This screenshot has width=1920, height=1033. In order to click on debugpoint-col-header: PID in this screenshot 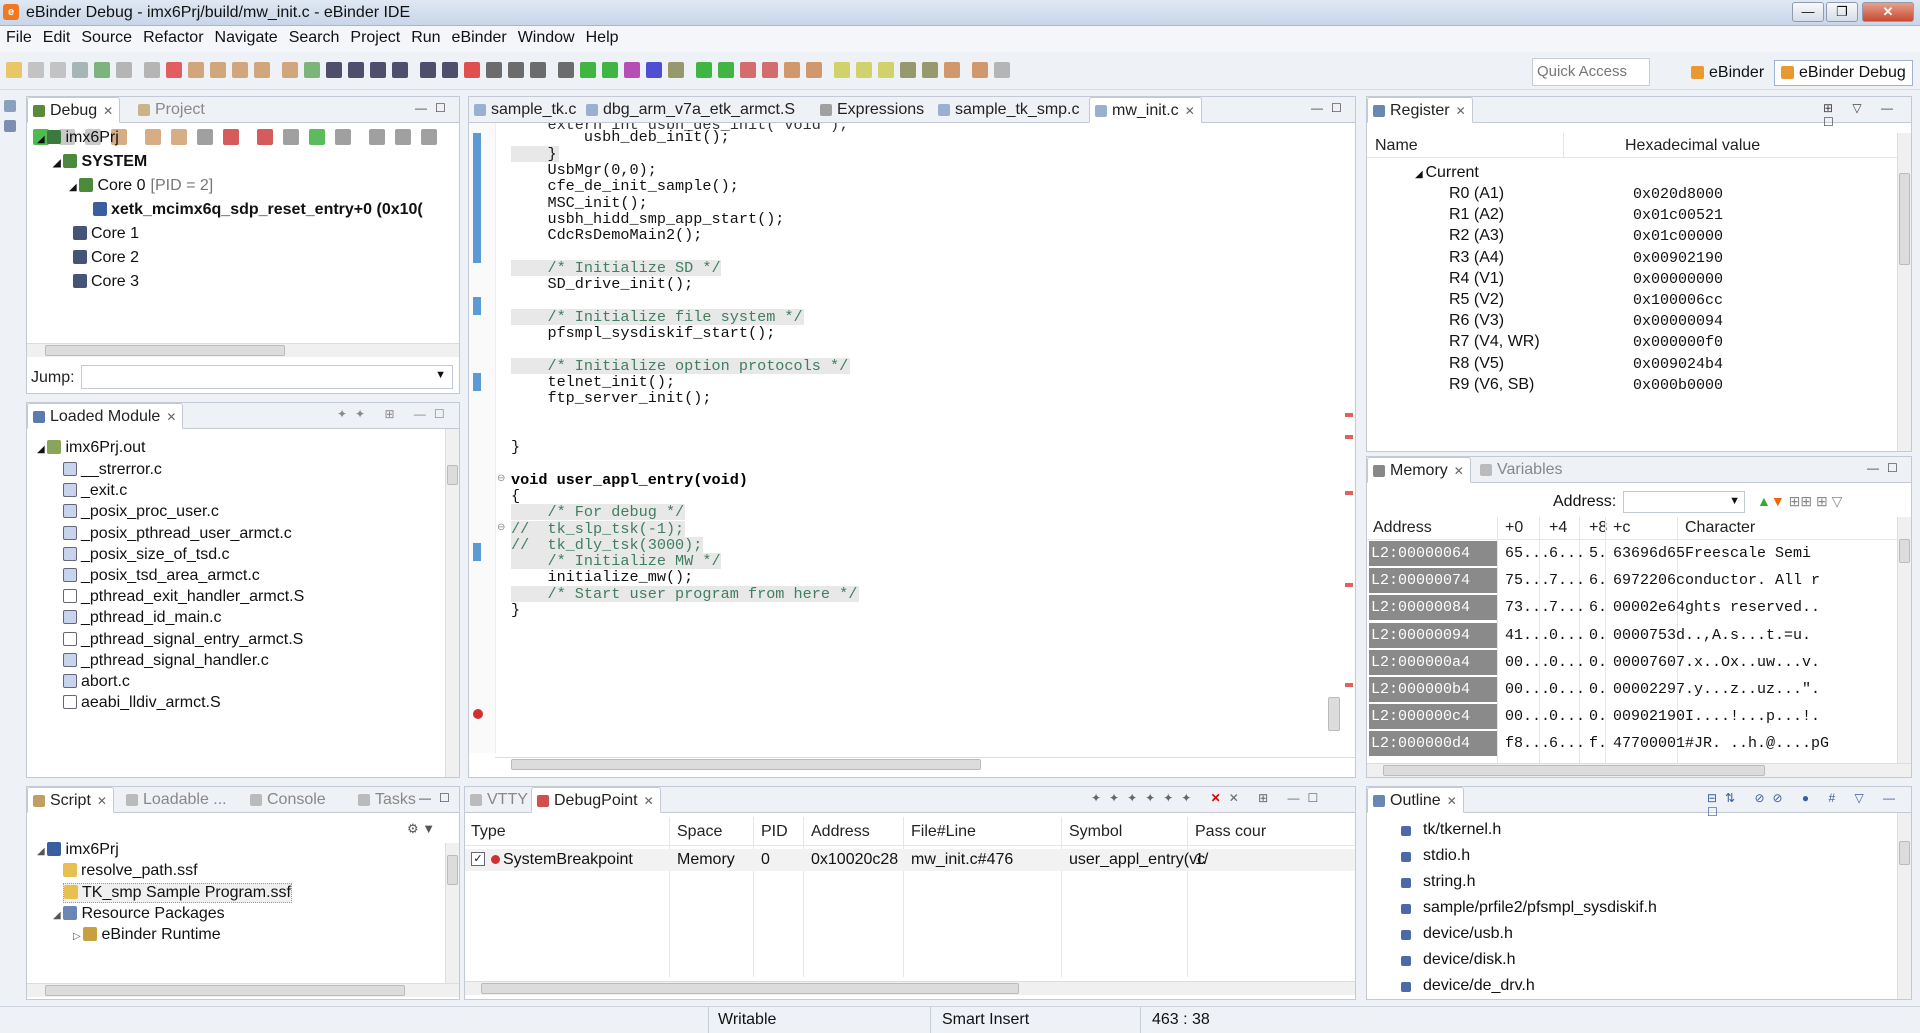, I will do `click(774, 832)`.